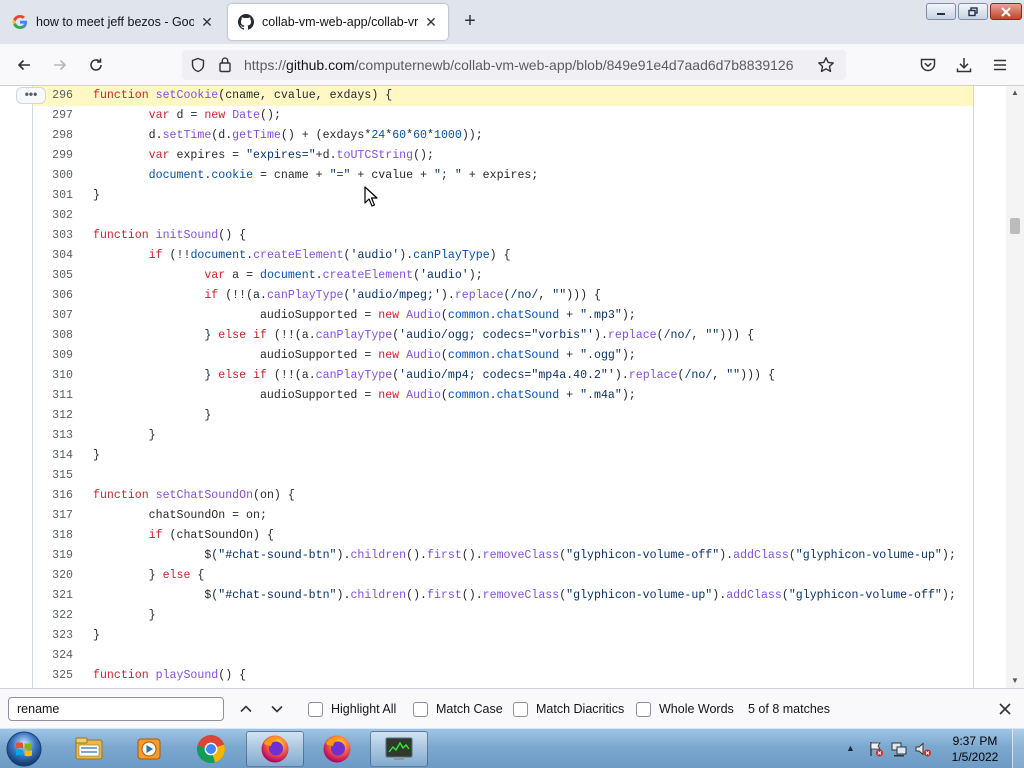  I want to click on code-line: 313 }, so click(503, 436).